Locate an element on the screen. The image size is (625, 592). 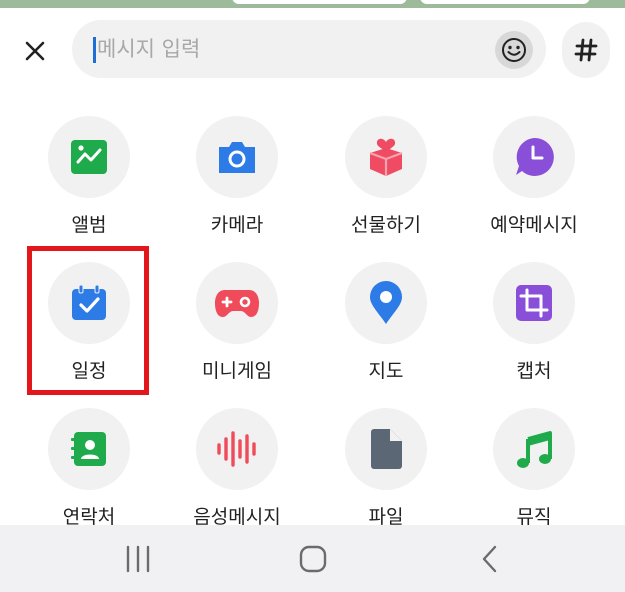
attachment-label: 미니게임 is located at coordinates (237, 371).